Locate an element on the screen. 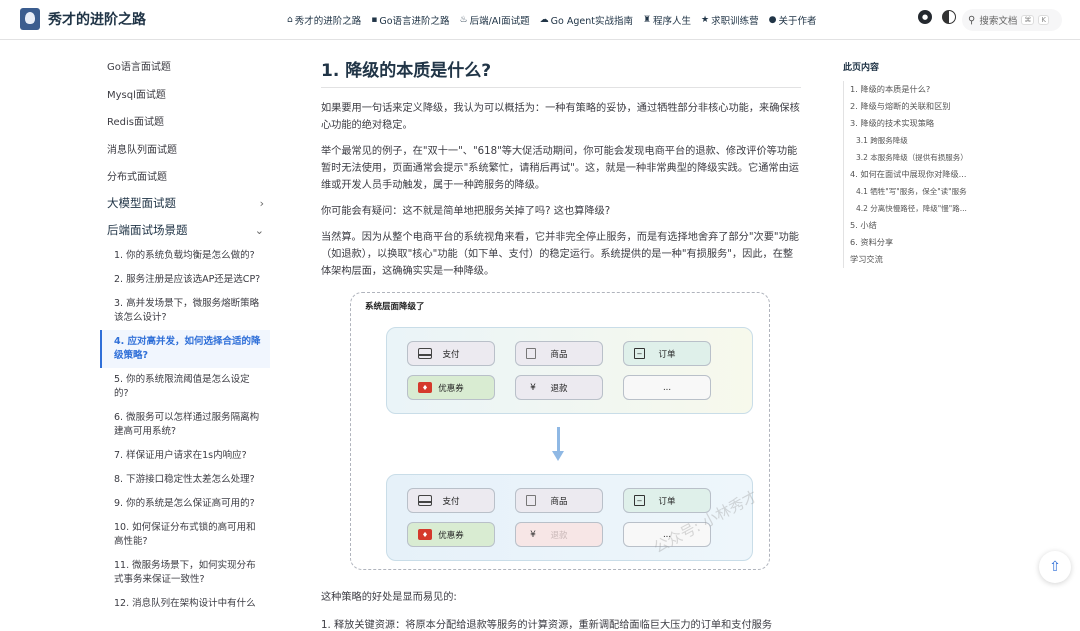  person-icon: ● is located at coordinates (772, 20).